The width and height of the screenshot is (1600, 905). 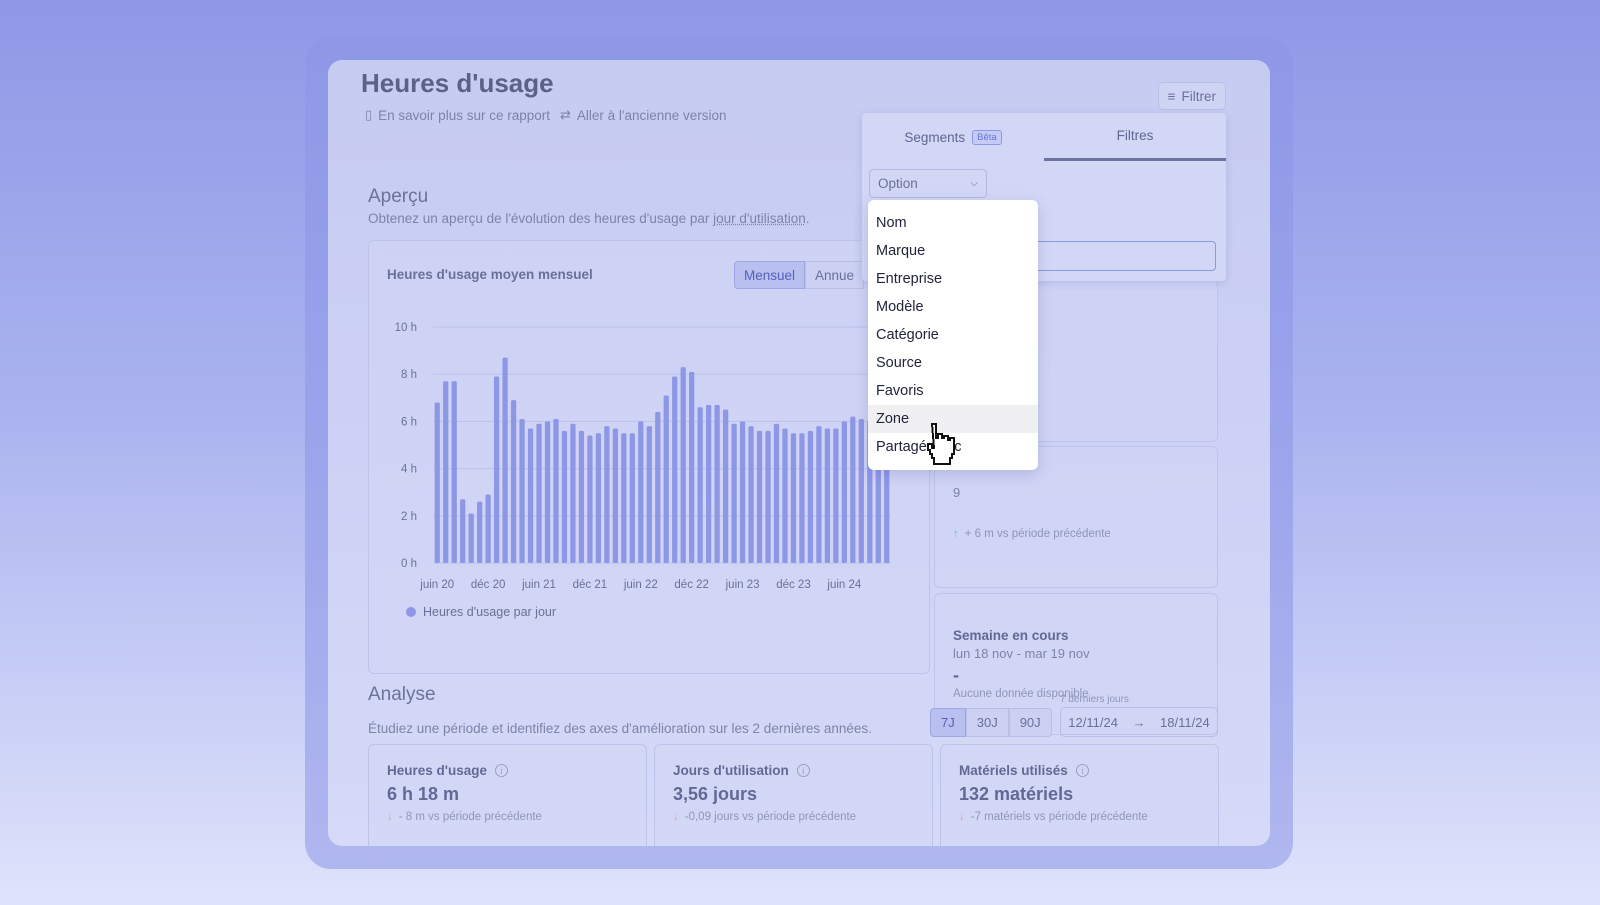 I want to click on filter-button: ≡ Filtrer, so click(x=1191, y=96).